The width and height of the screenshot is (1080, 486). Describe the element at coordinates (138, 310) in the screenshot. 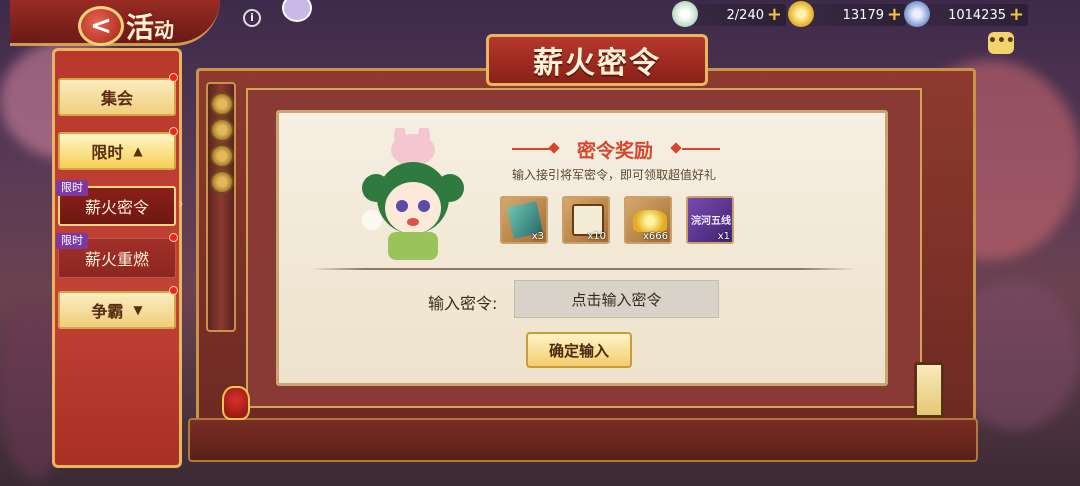

I see `chevron-down-icon: ▼` at that location.